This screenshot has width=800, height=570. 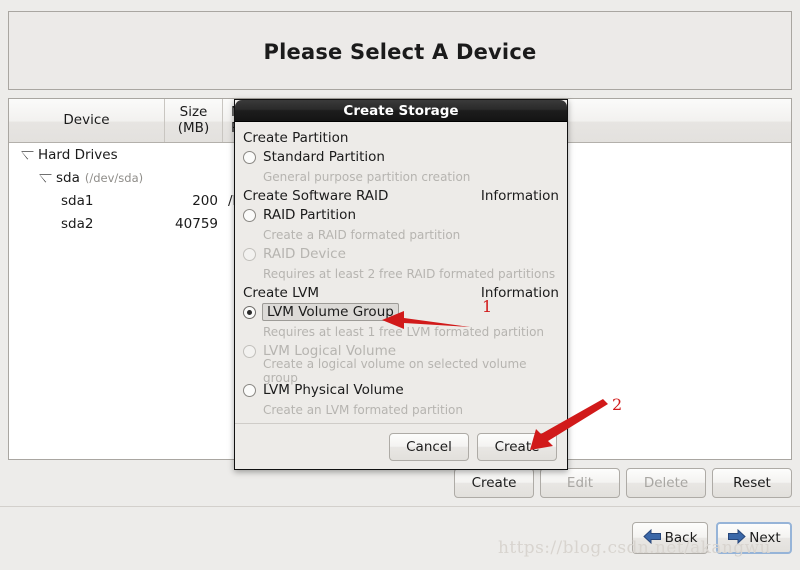 I want to click on cell-device: sda1, so click(x=86, y=201).